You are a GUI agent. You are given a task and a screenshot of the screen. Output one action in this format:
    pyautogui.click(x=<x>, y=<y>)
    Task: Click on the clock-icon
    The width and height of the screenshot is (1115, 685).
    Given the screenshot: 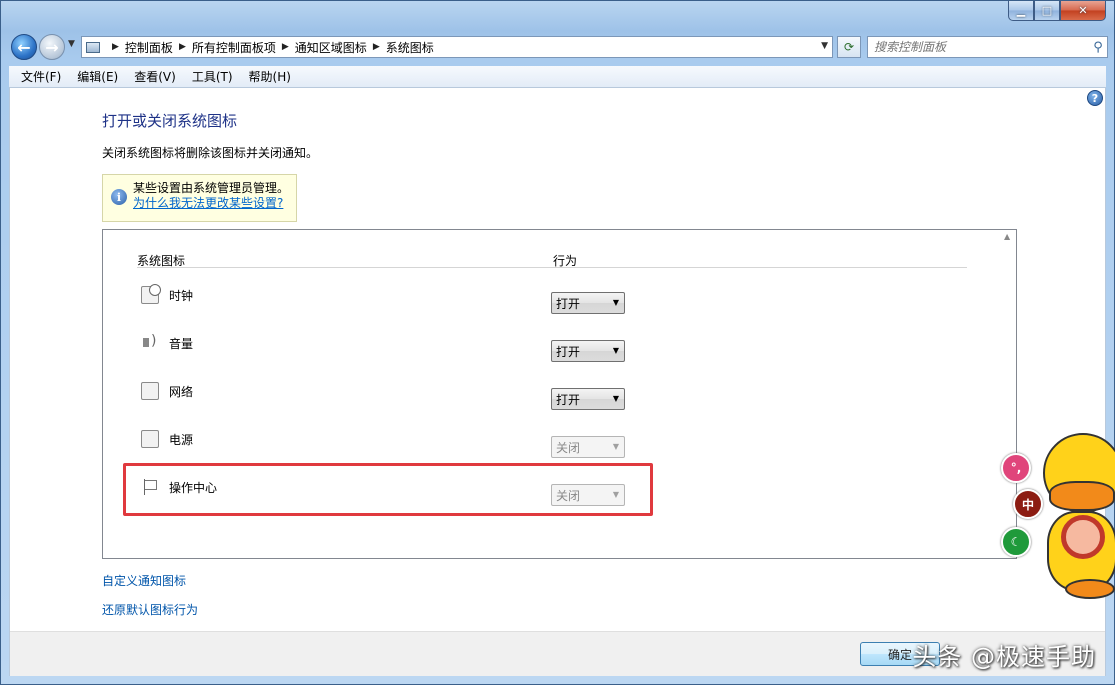 What is the action you would take?
    pyautogui.click(x=151, y=294)
    